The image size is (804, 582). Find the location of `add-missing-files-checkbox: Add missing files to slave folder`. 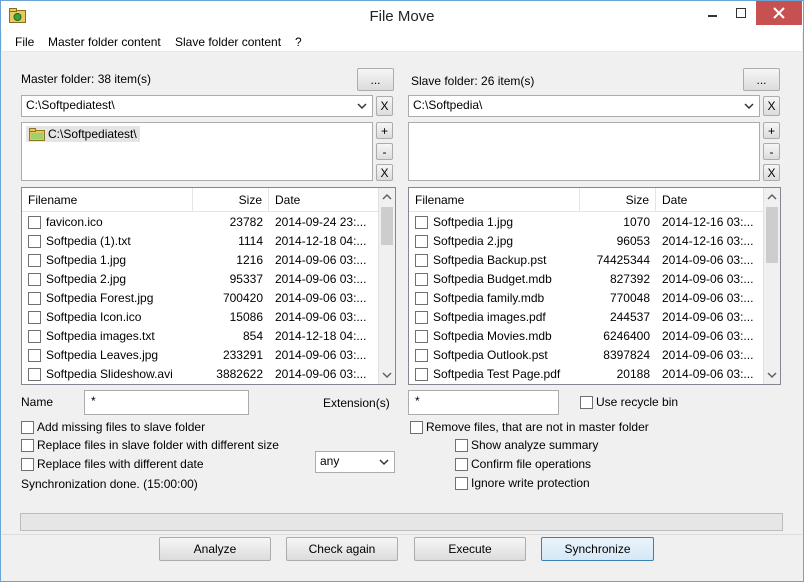

add-missing-files-checkbox: Add missing files to slave folder is located at coordinates (131, 428).